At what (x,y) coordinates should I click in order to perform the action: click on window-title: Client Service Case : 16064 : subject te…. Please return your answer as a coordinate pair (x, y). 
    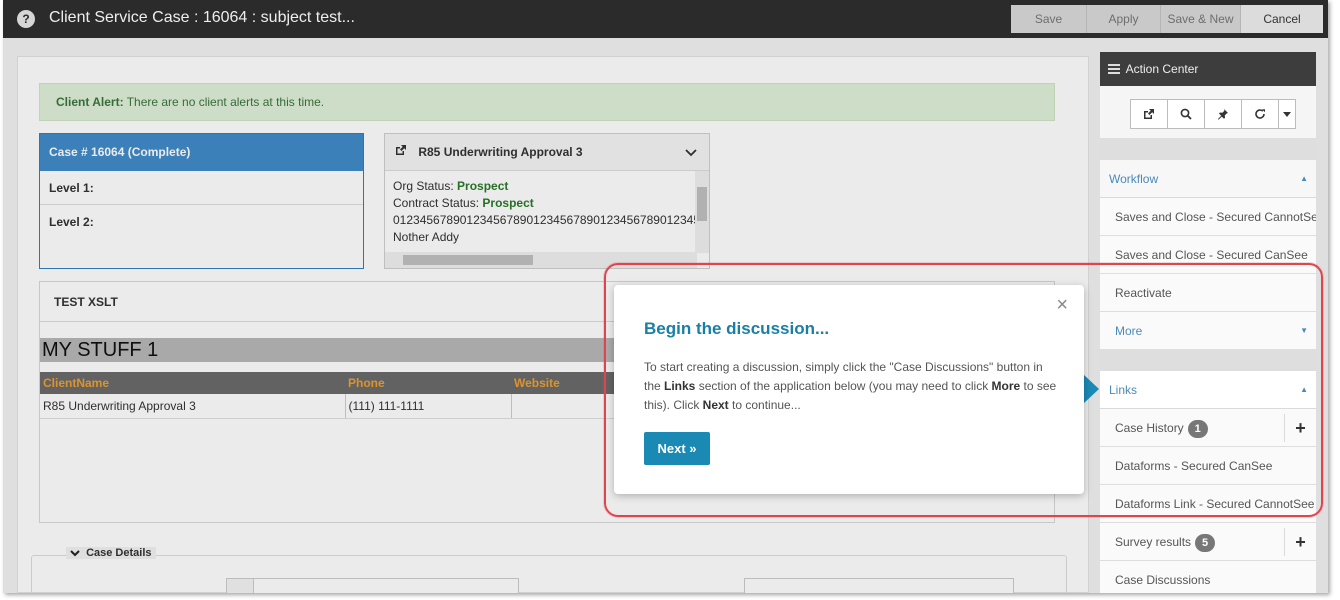
    Looking at the image, I should click on (202, 17).